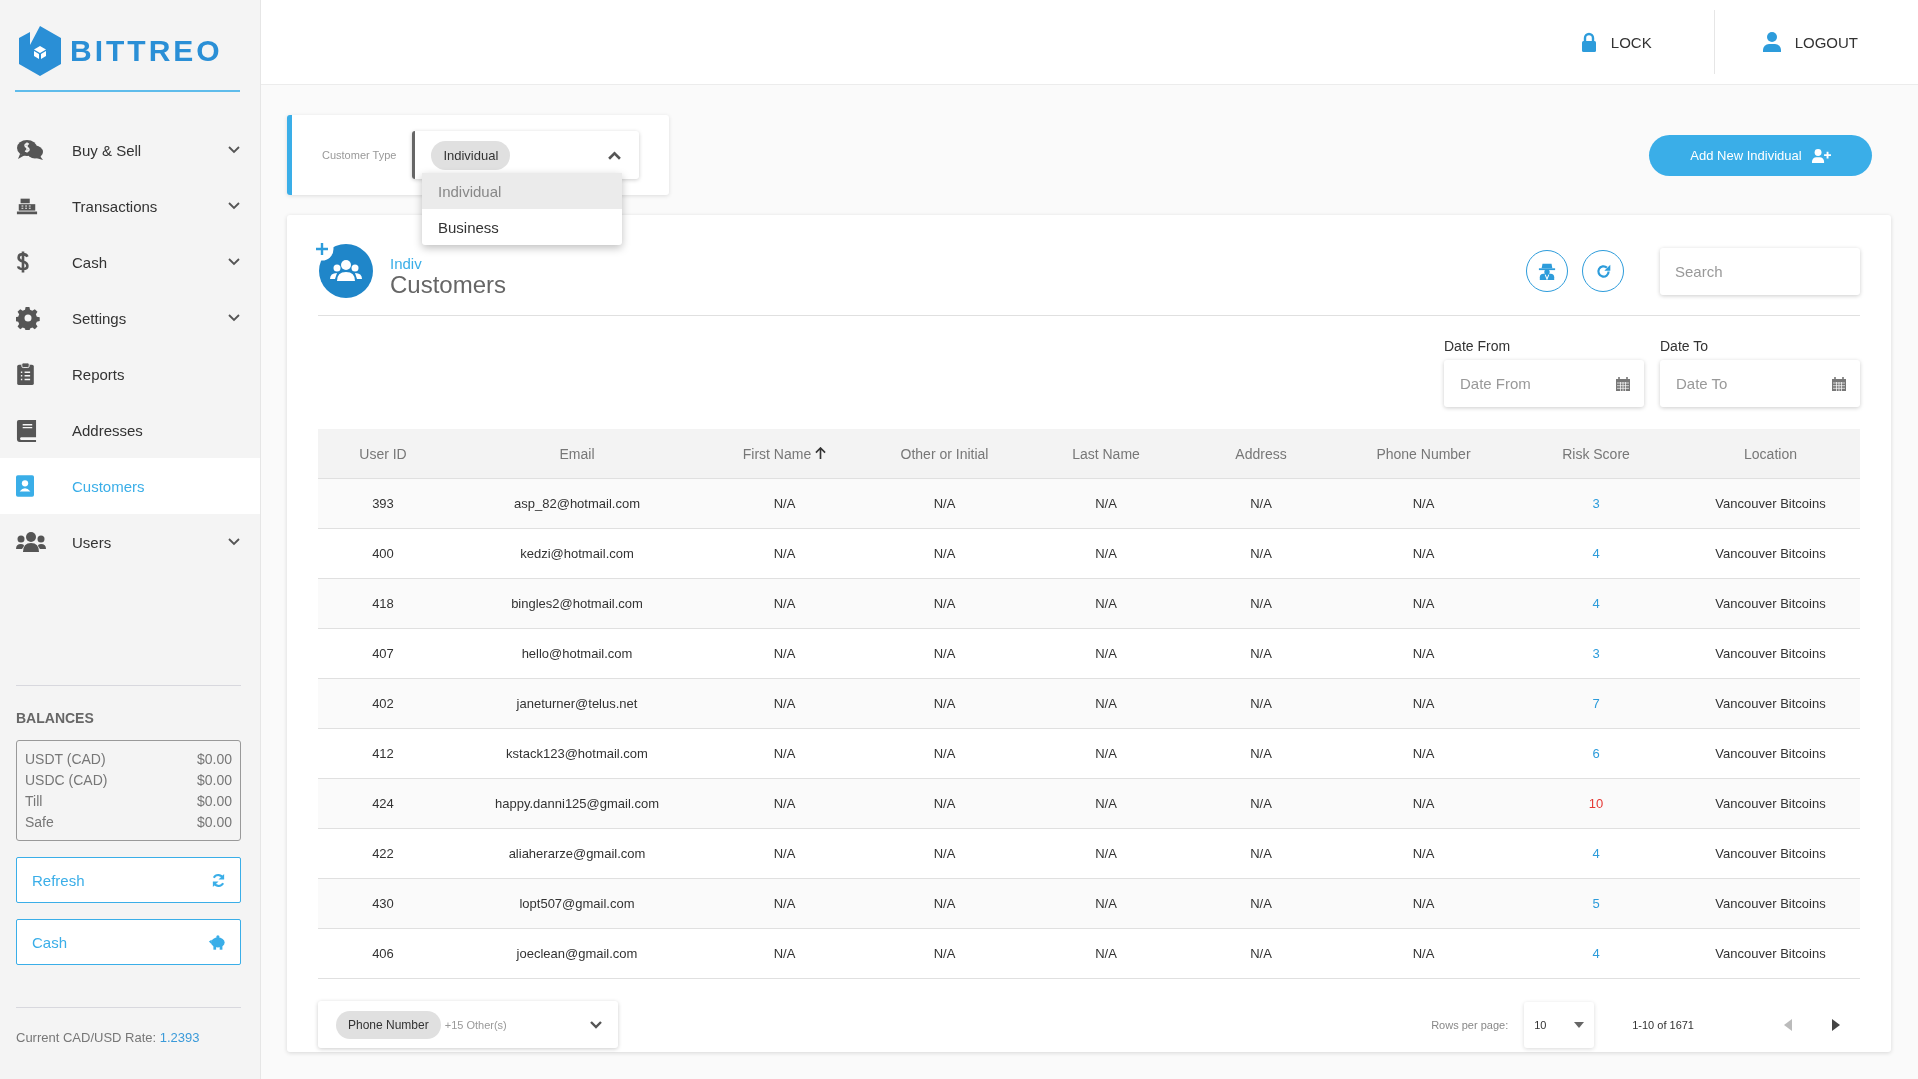 The width and height of the screenshot is (1918, 1079). I want to click on sidebar-button: Refresh, so click(128, 880).